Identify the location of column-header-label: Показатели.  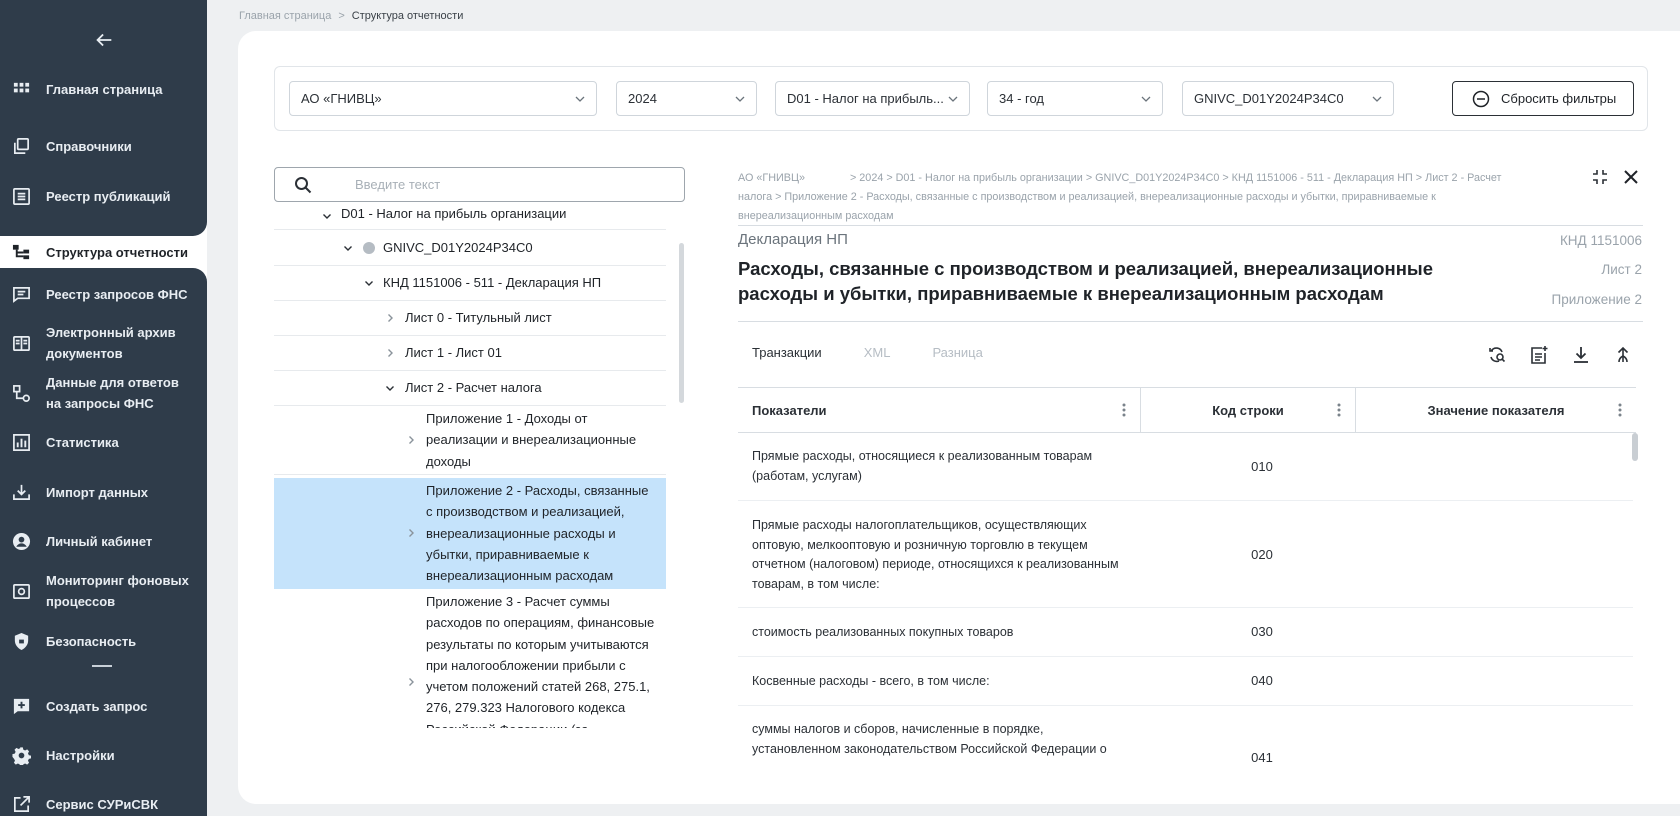
(789, 410).